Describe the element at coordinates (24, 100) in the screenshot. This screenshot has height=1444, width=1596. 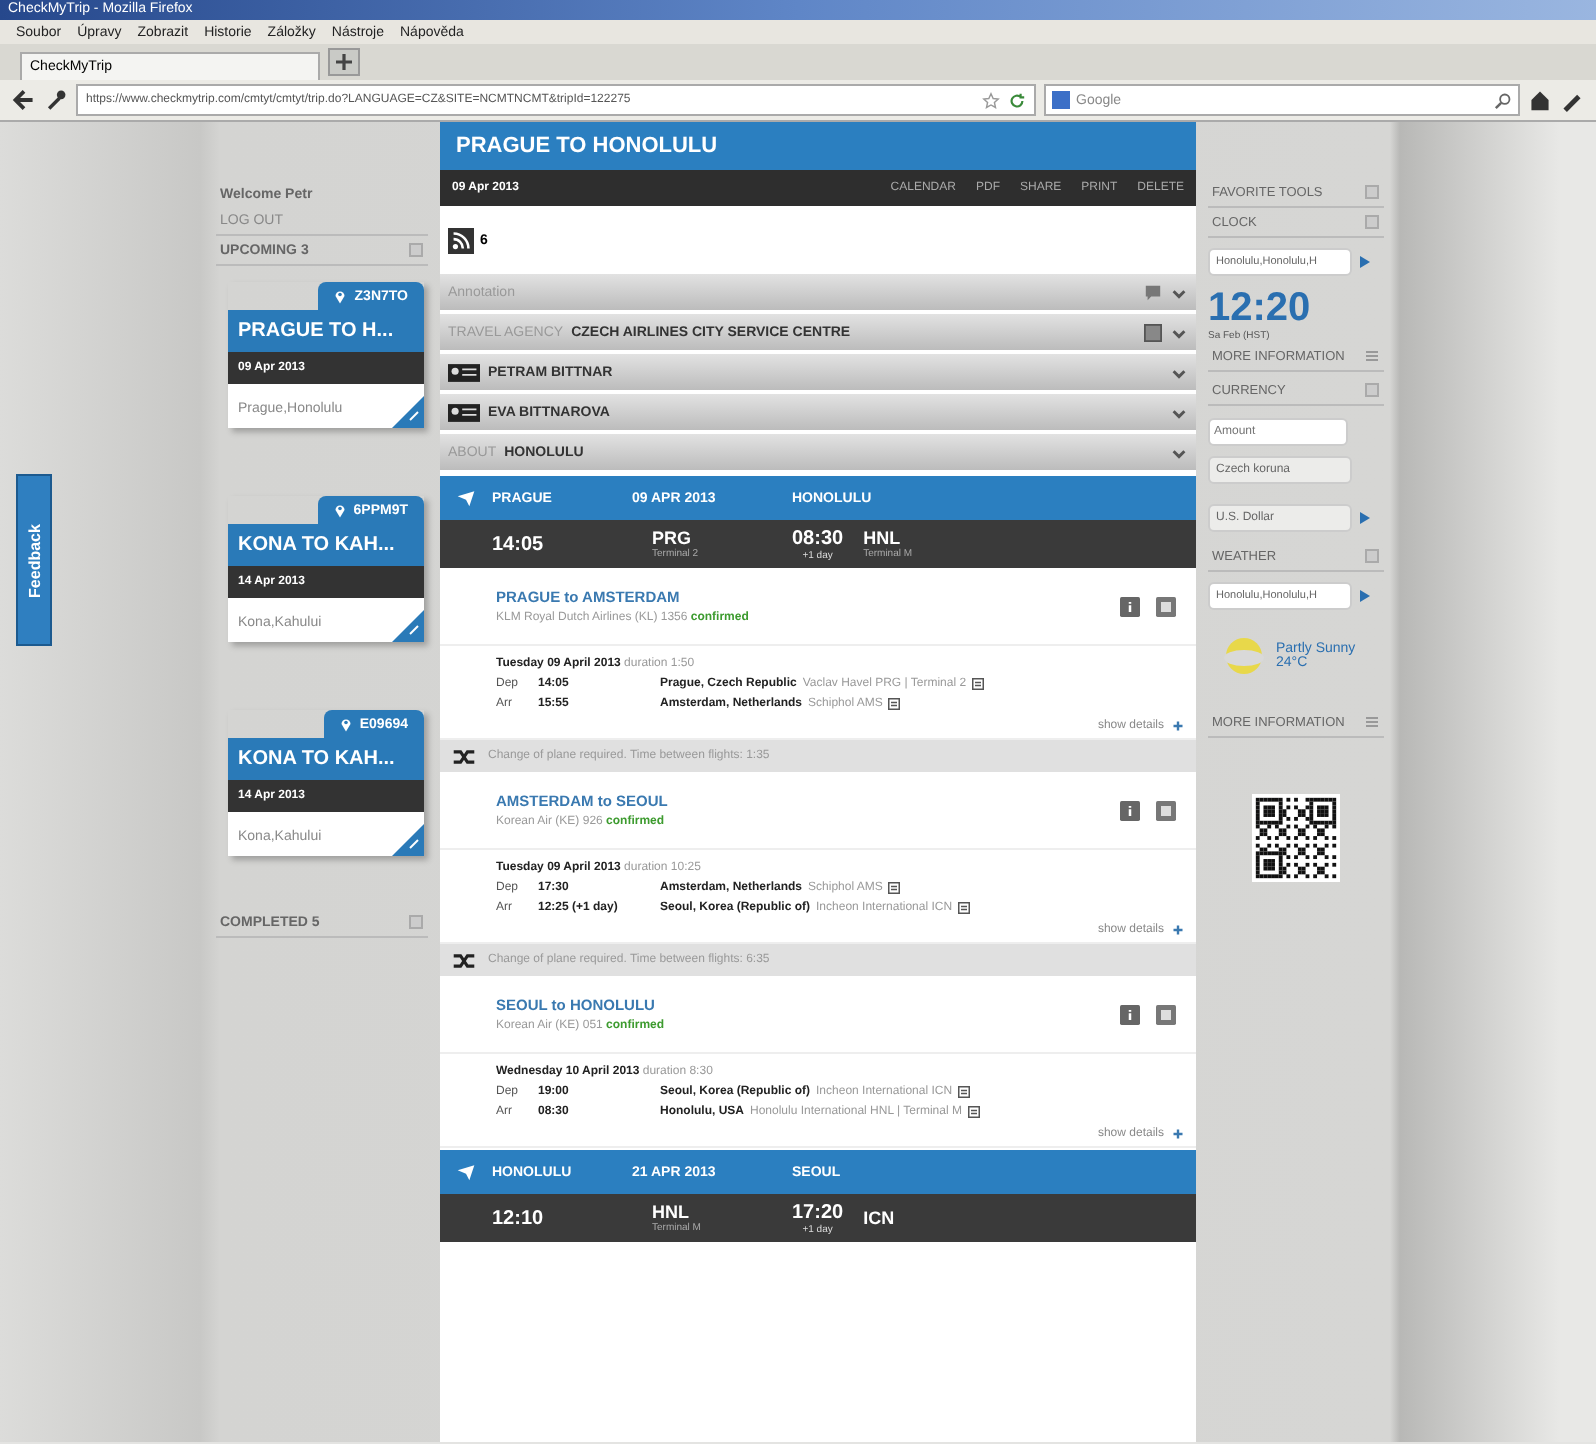
I see `back-arrow-icon` at that location.